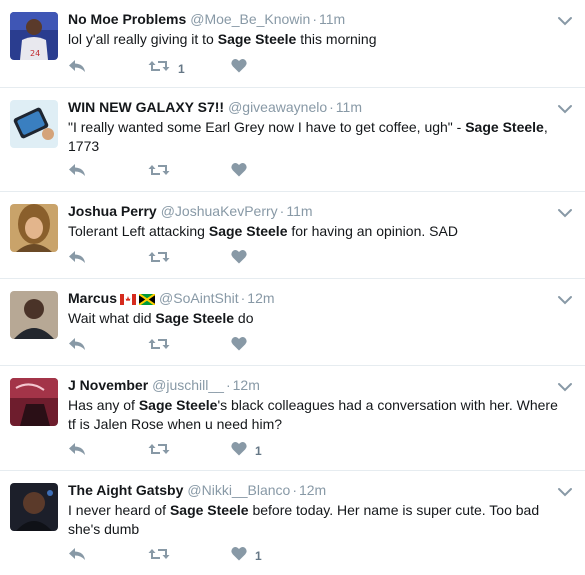 This screenshot has height=575, width=585. Describe the element at coordinates (35, 53) in the screenshot. I see `svg-text: 24` at that location.